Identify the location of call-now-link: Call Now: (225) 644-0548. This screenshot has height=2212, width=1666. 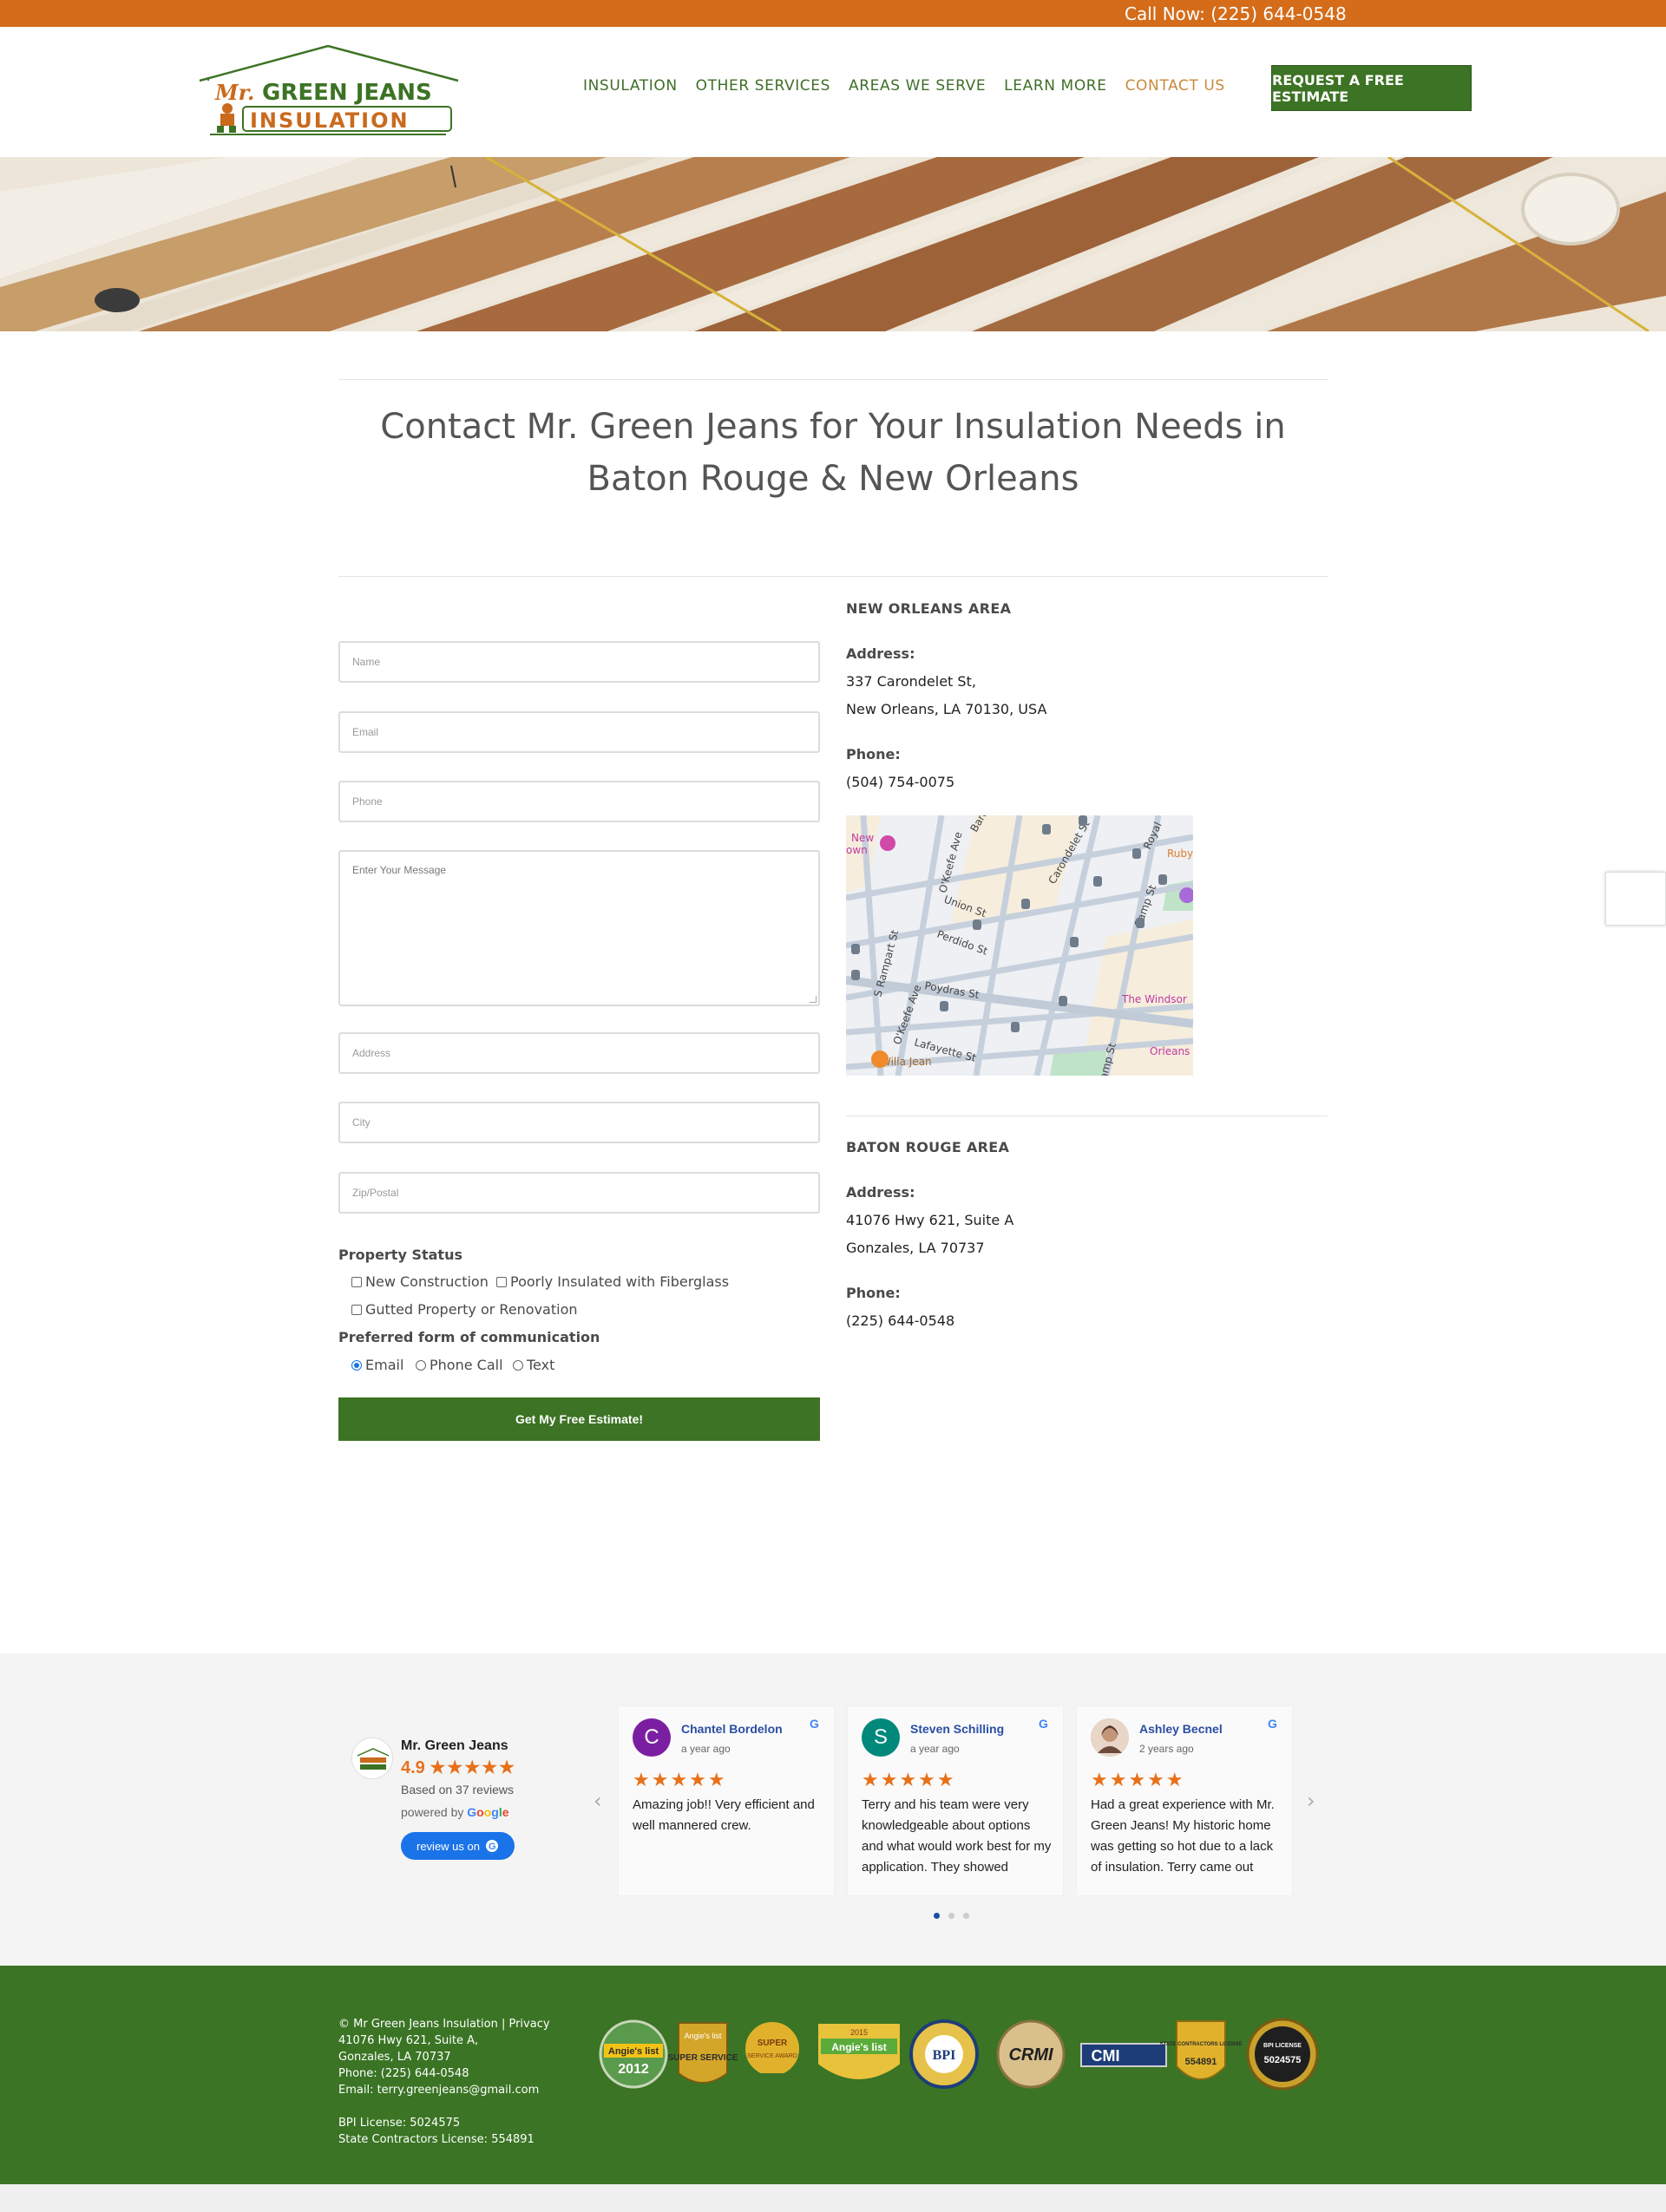
(1236, 13).